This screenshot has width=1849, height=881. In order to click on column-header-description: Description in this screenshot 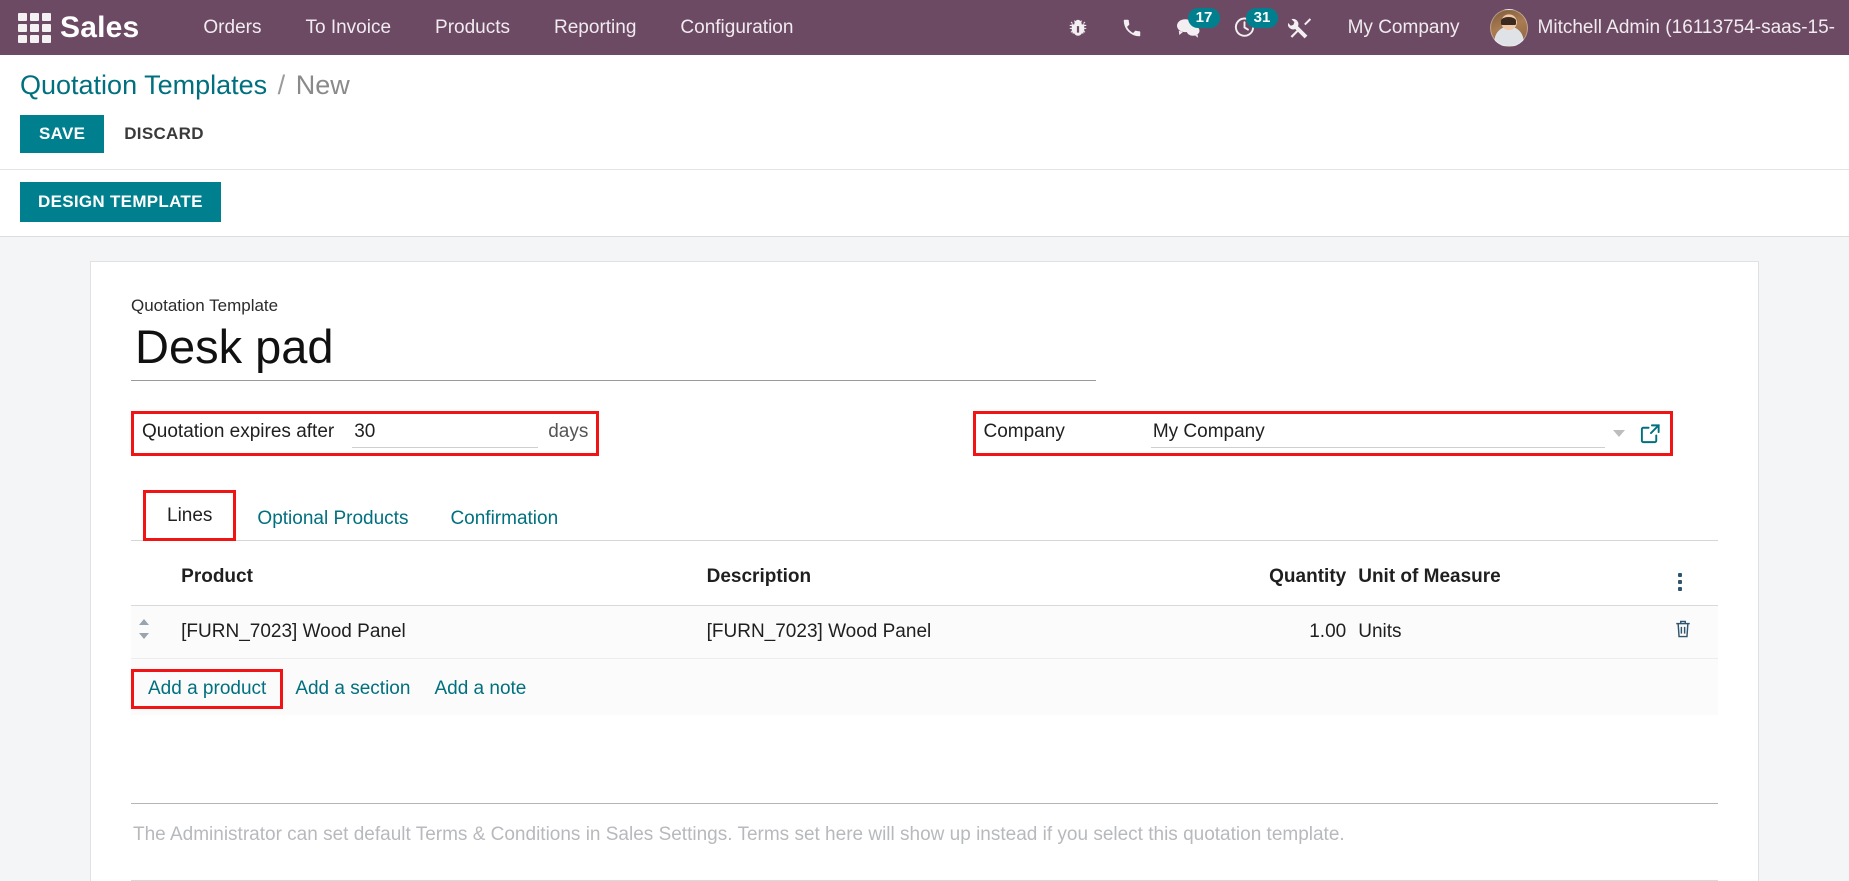, I will do `click(963, 578)`.